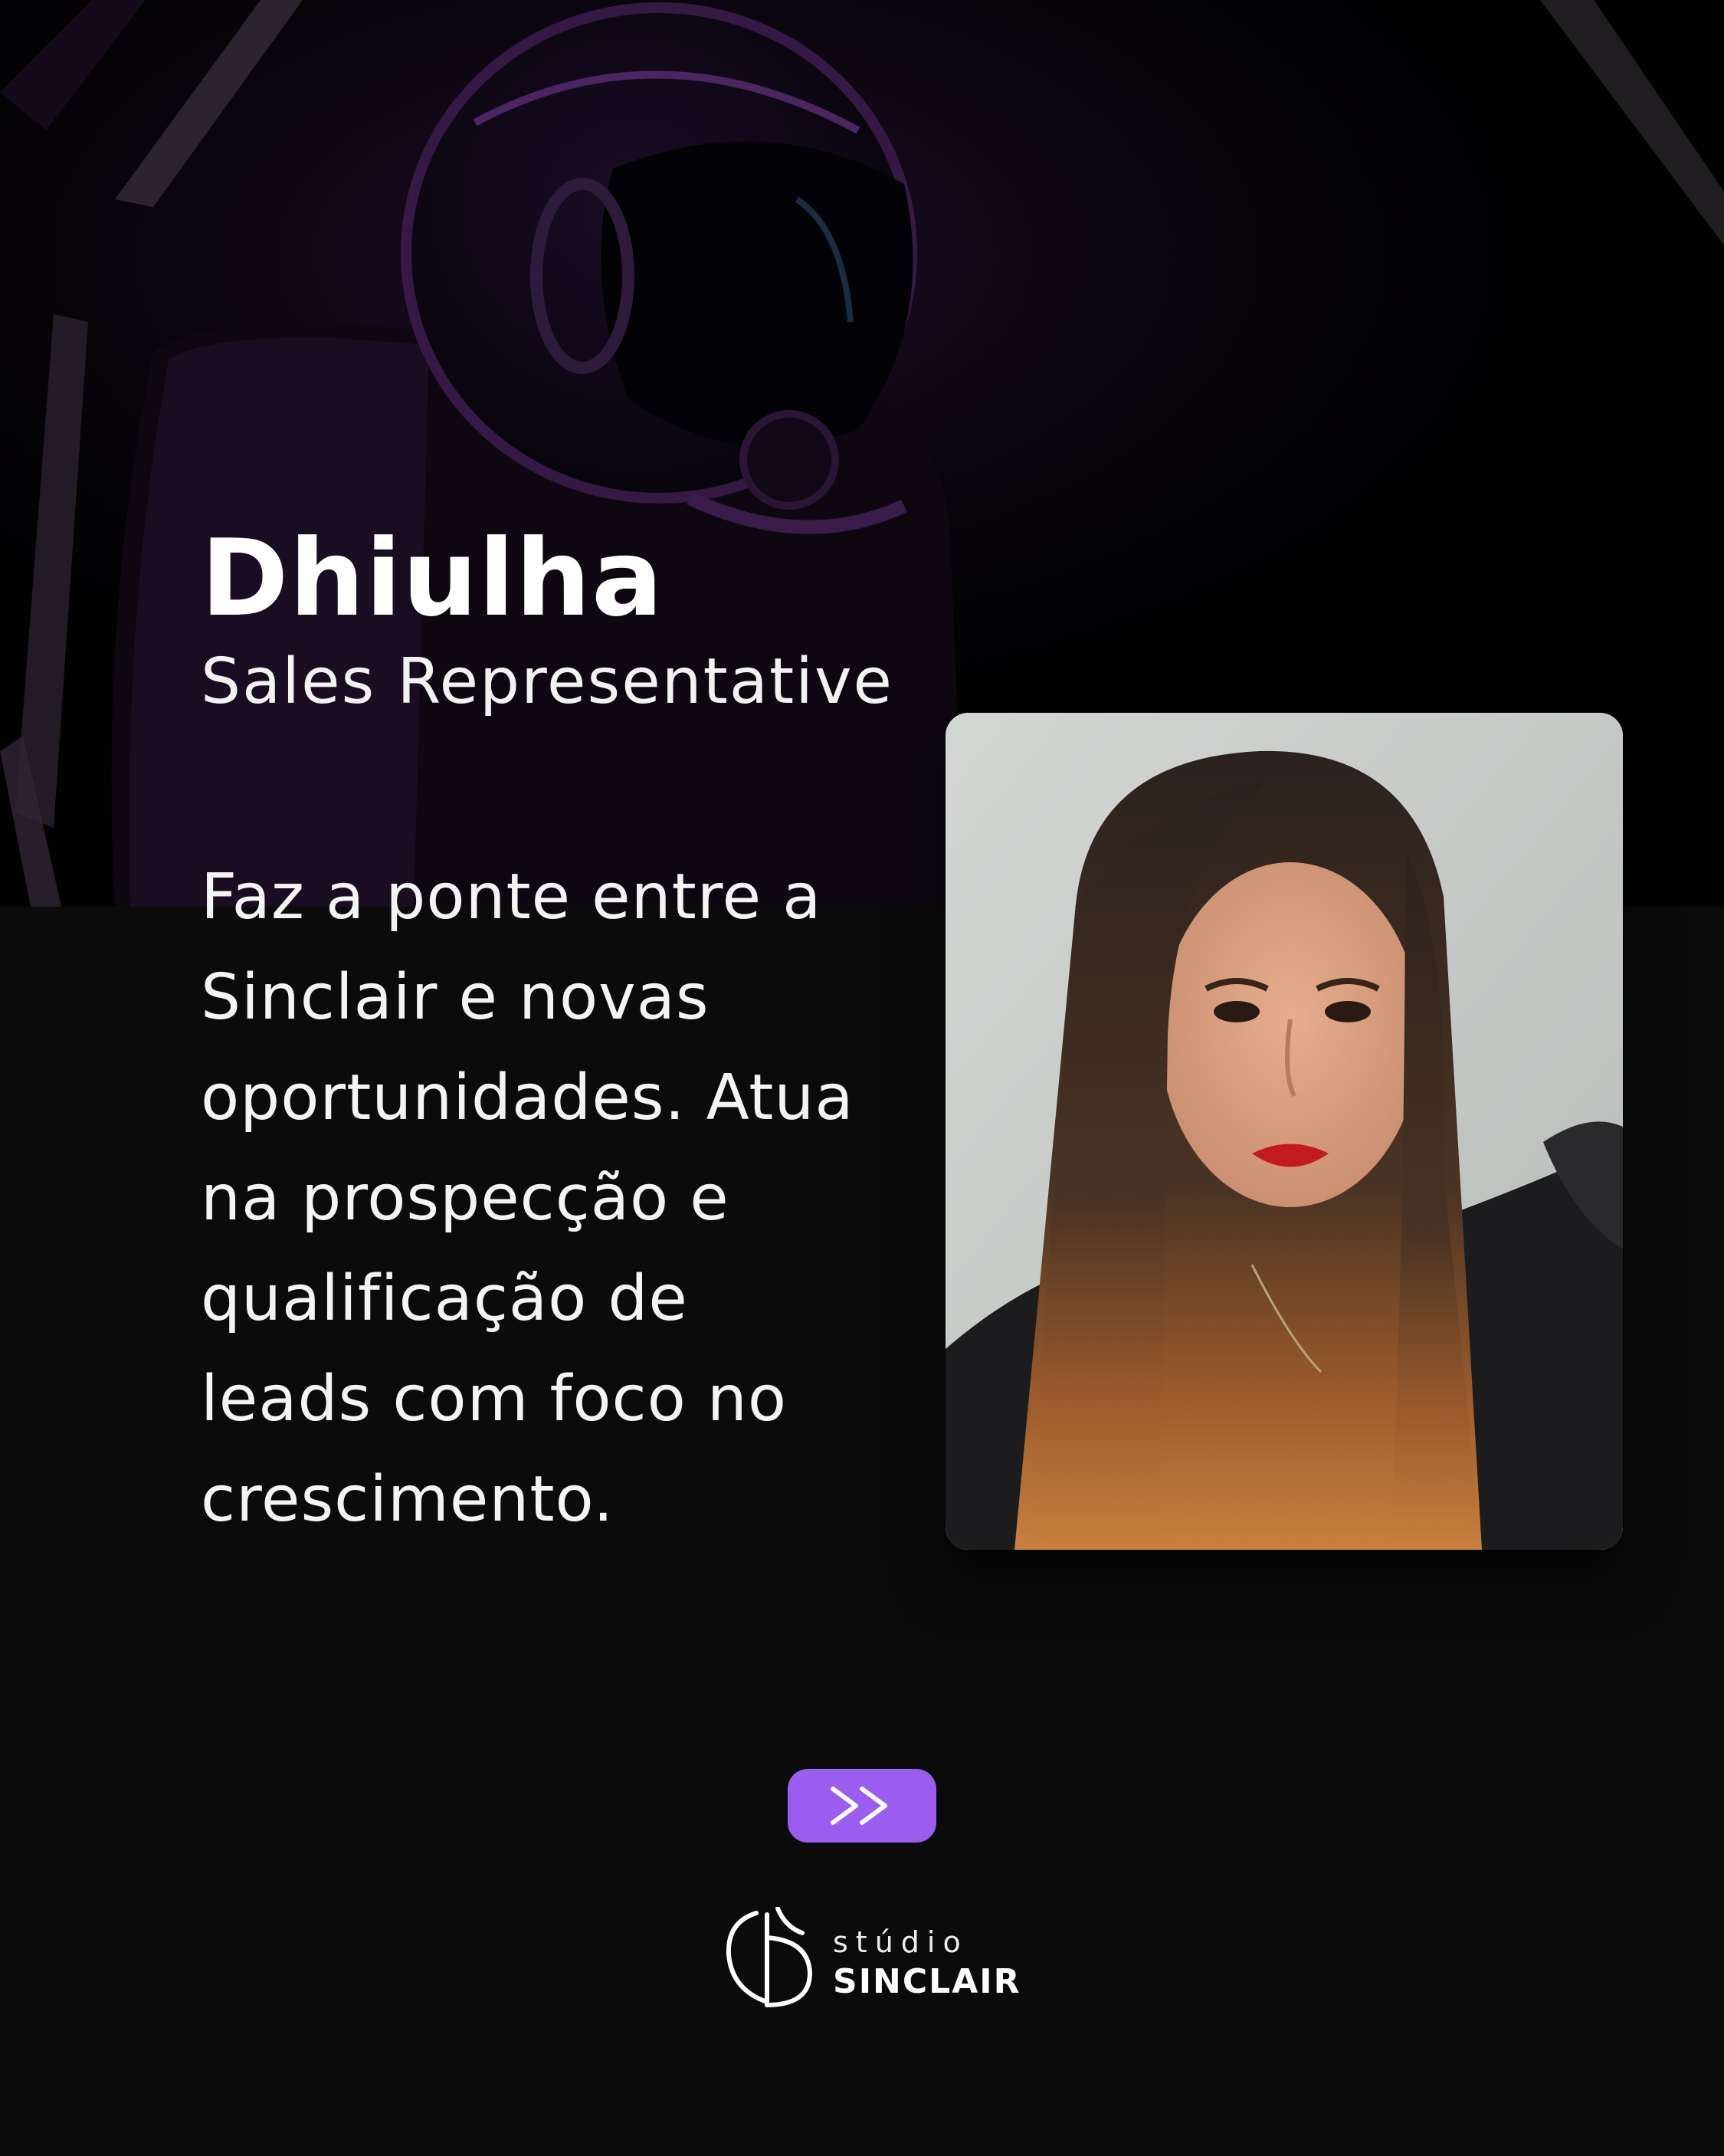 The width and height of the screenshot is (1724, 2156). Describe the element at coordinates (859, 1806) in the screenshot. I see `double-chevron-right-icon` at that location.